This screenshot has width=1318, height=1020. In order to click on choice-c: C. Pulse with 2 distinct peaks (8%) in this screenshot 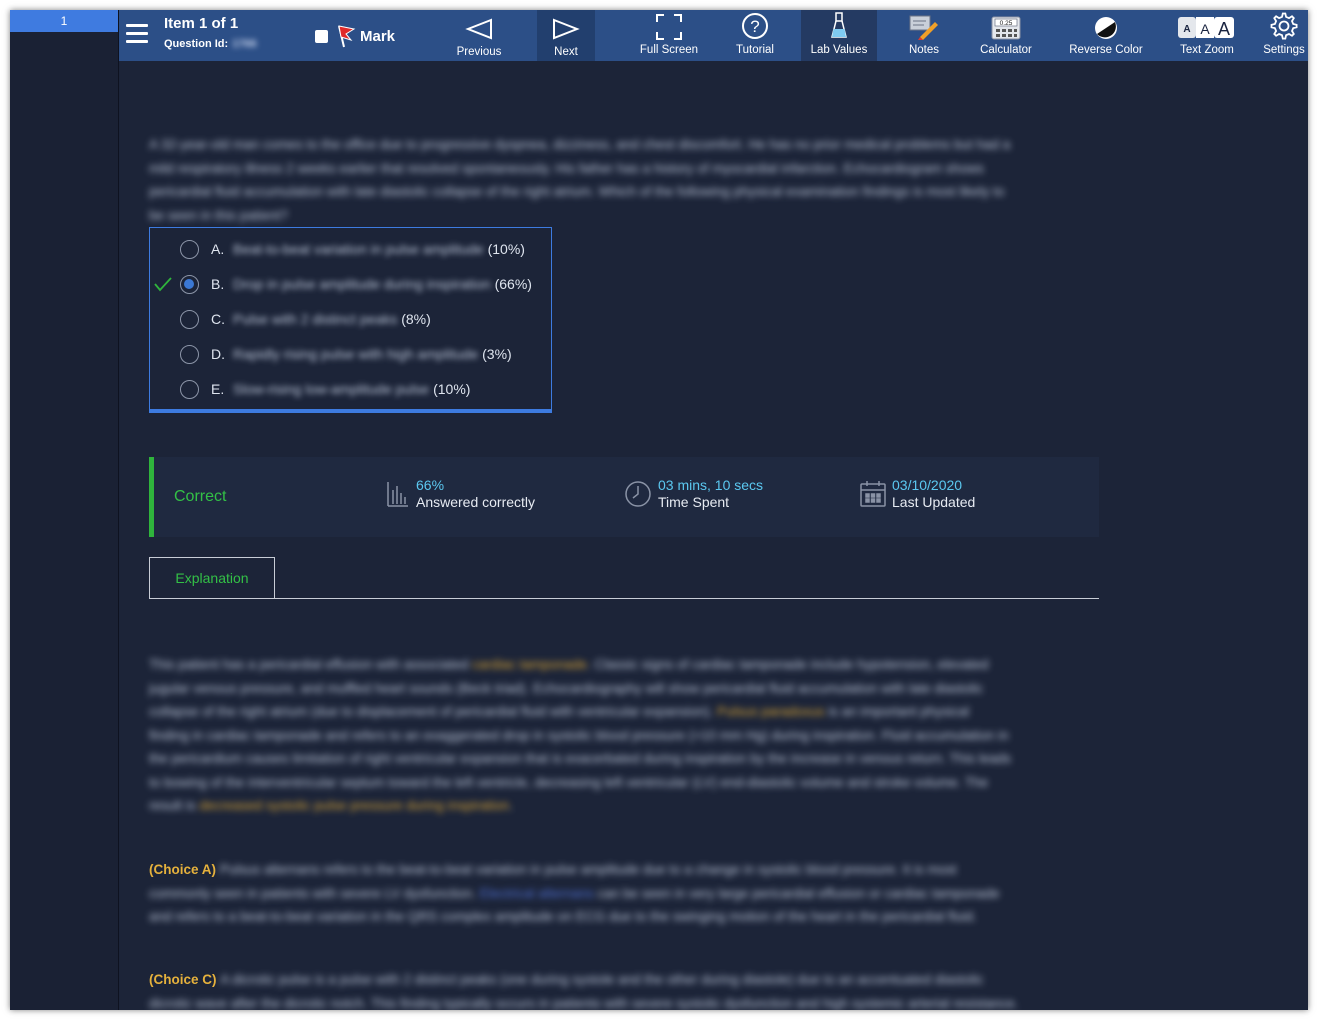, I will do `click(290, 319)`.